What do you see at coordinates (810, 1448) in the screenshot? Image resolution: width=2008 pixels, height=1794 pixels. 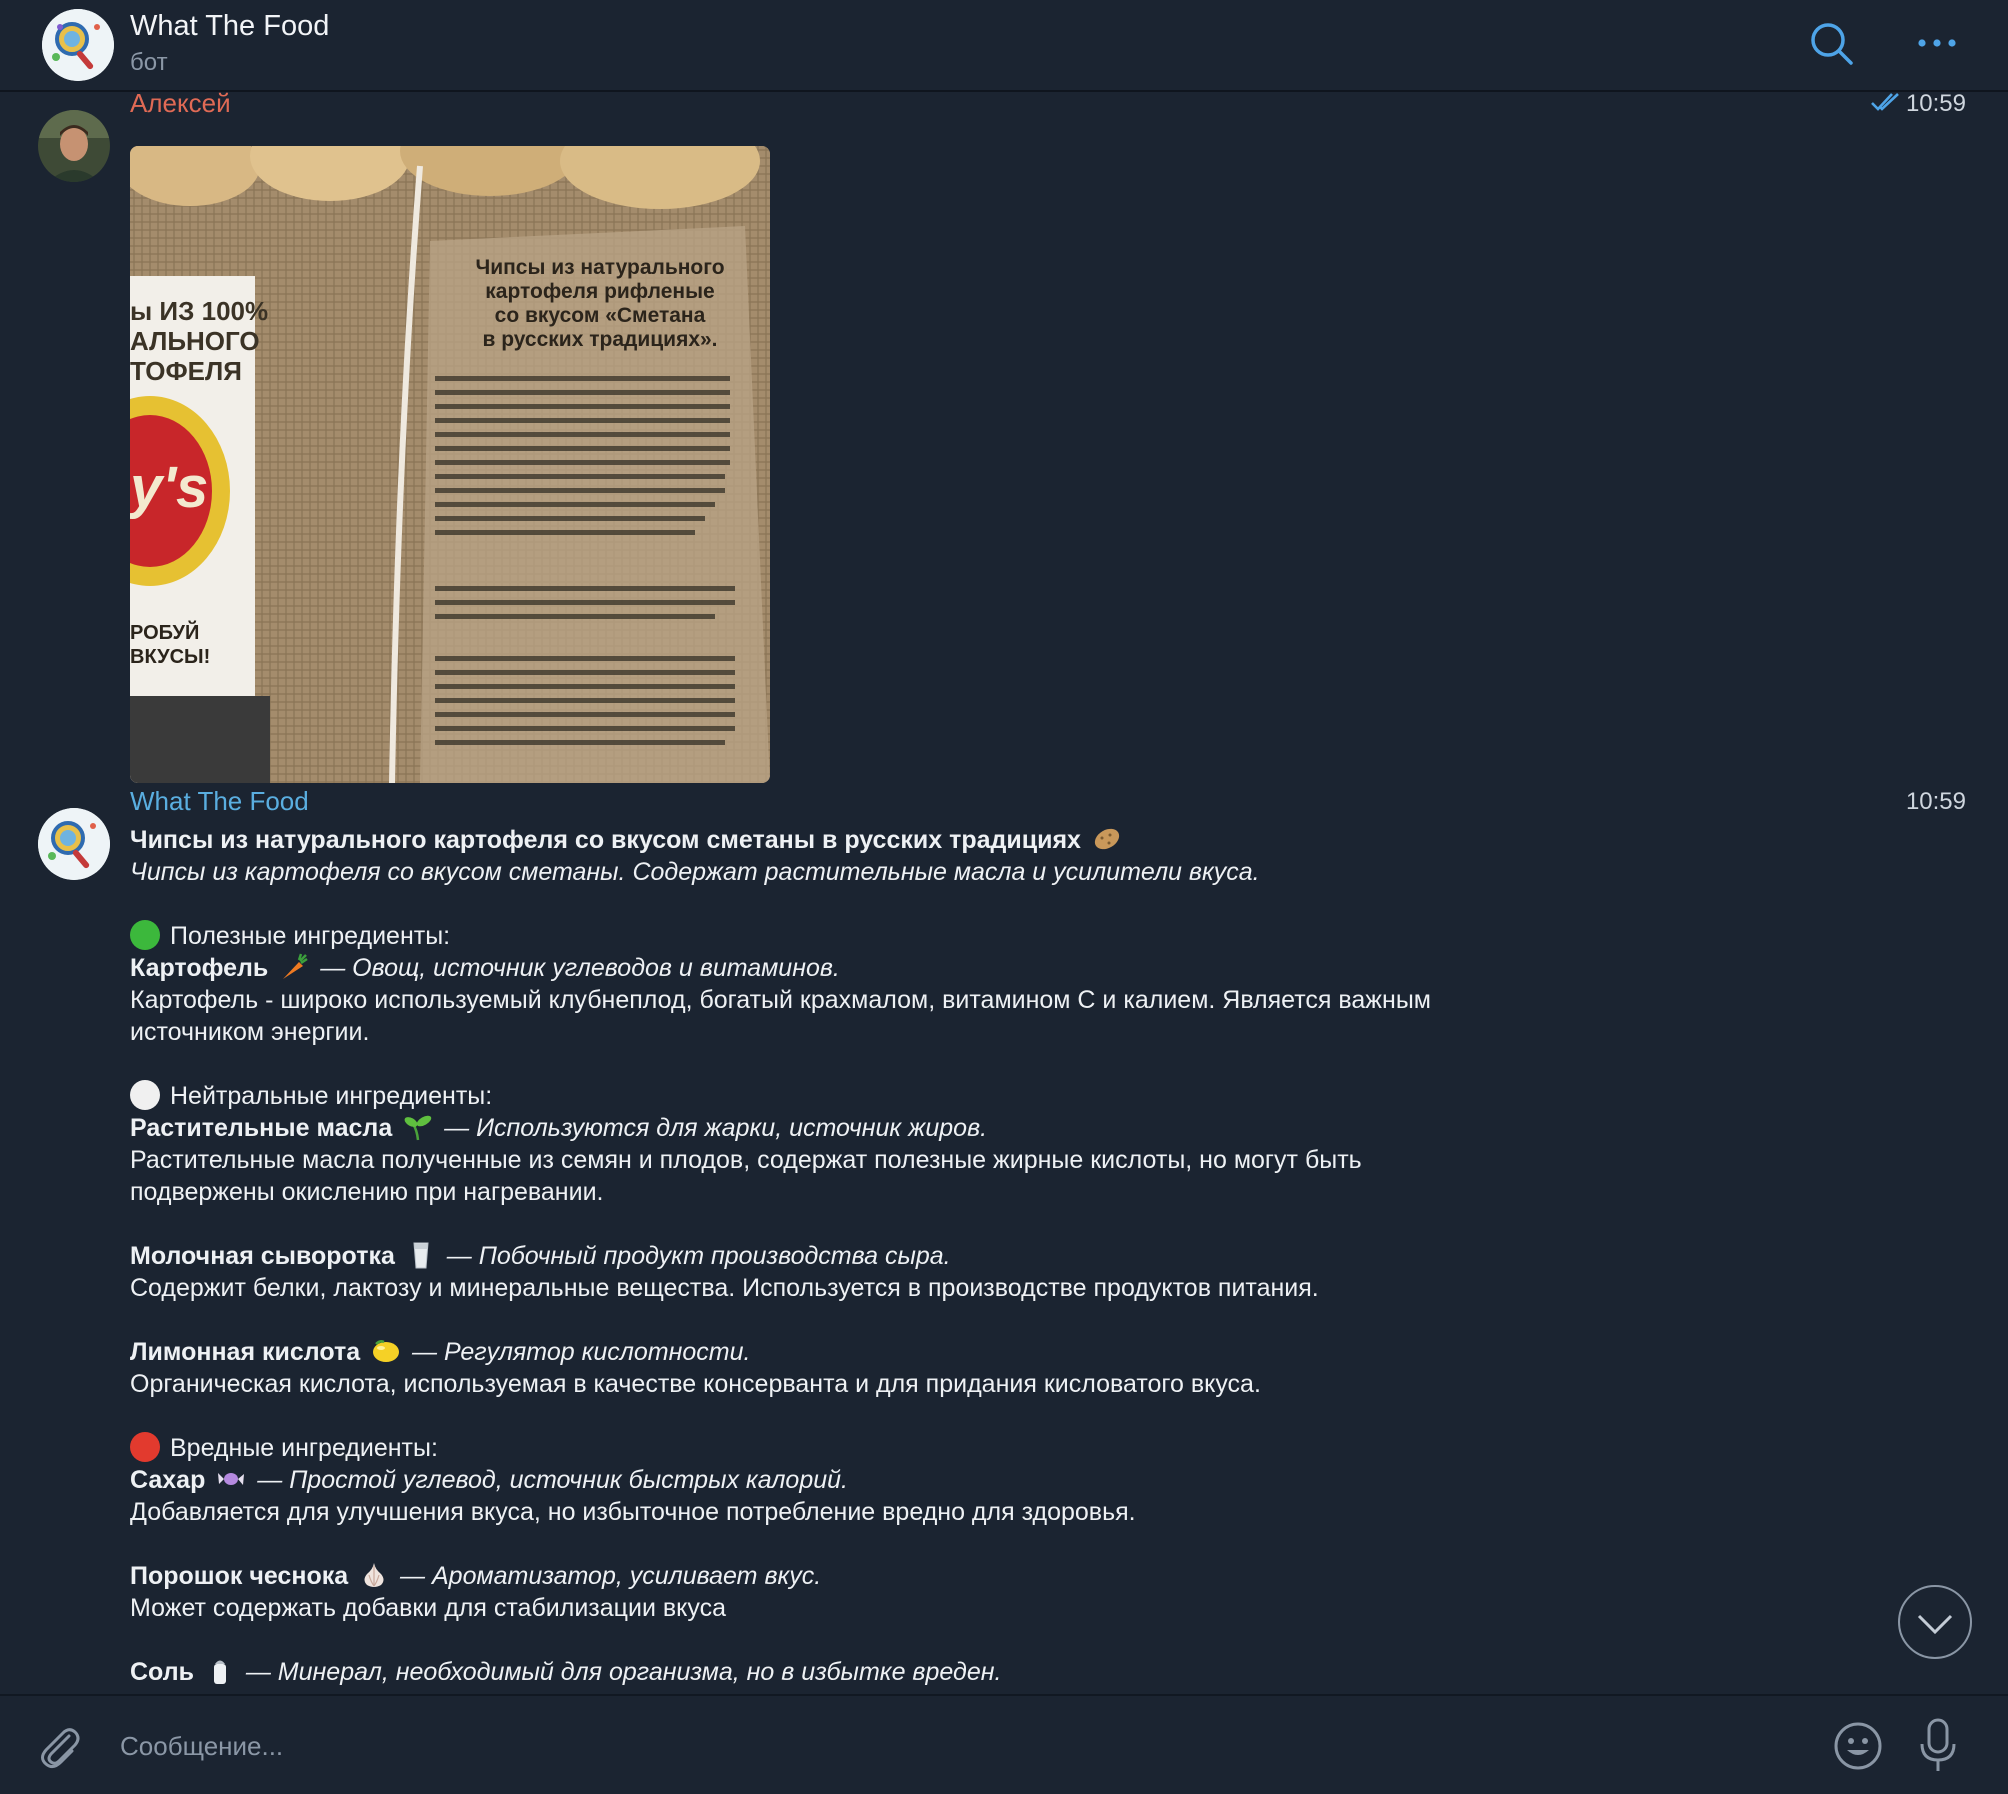 I see `bad-section-header: Вредные ингредиенты:` at bounding box center [810, 1448].